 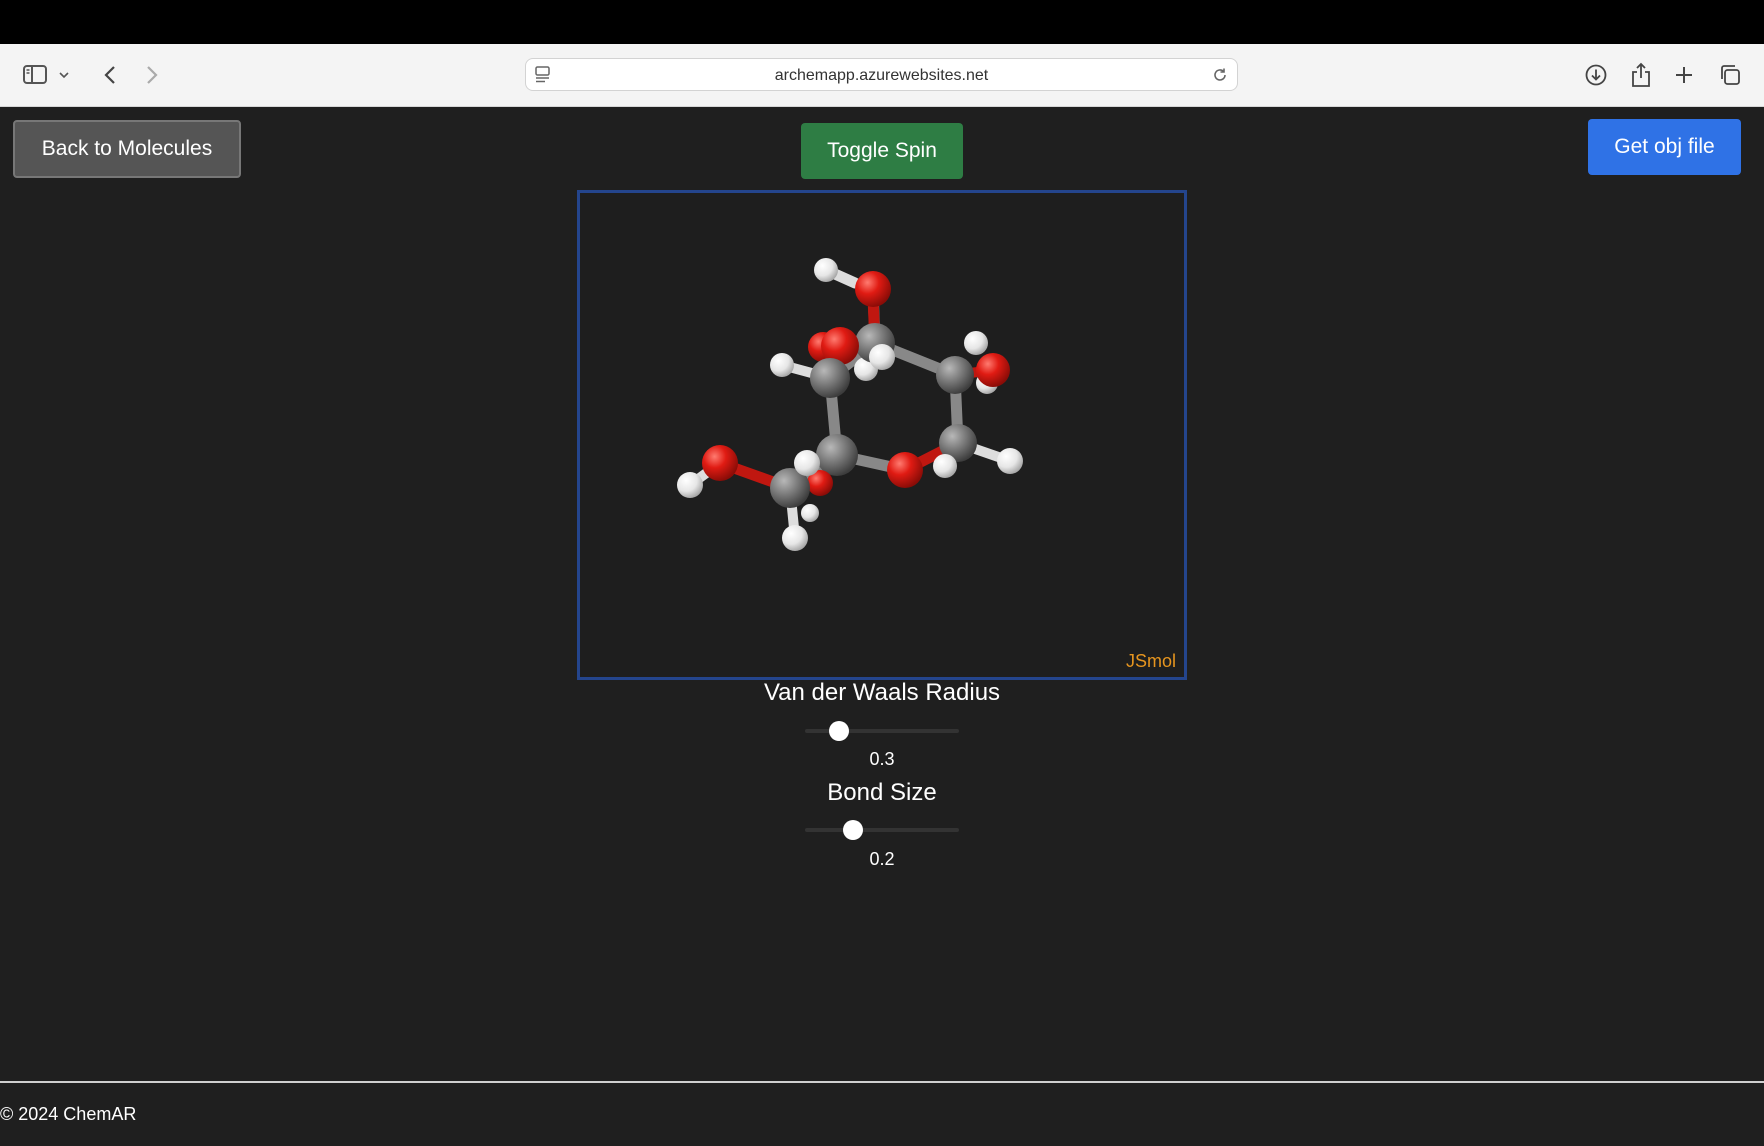 What do you see at coordinates (1150, 661) in the screenshot?
I see `jsmol-watermark: JSmol` at bounding box center [1150, 661].